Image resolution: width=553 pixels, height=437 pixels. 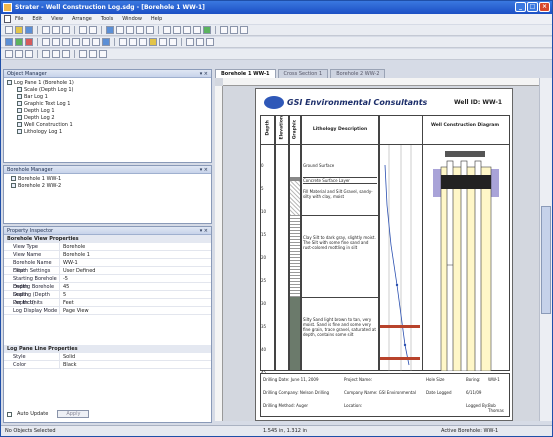 What do you see at coordinates (93, 54) in the screenshot?
I see `line-color-icon` at bounding box center [93, 54].